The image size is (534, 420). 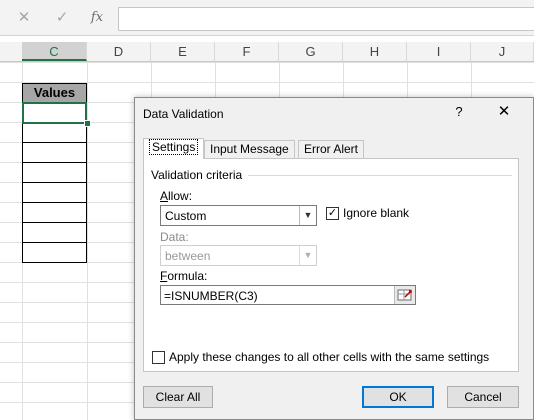 I want to click on formula-value: =ISNUMBER(C3), so click(x=211, y=296).